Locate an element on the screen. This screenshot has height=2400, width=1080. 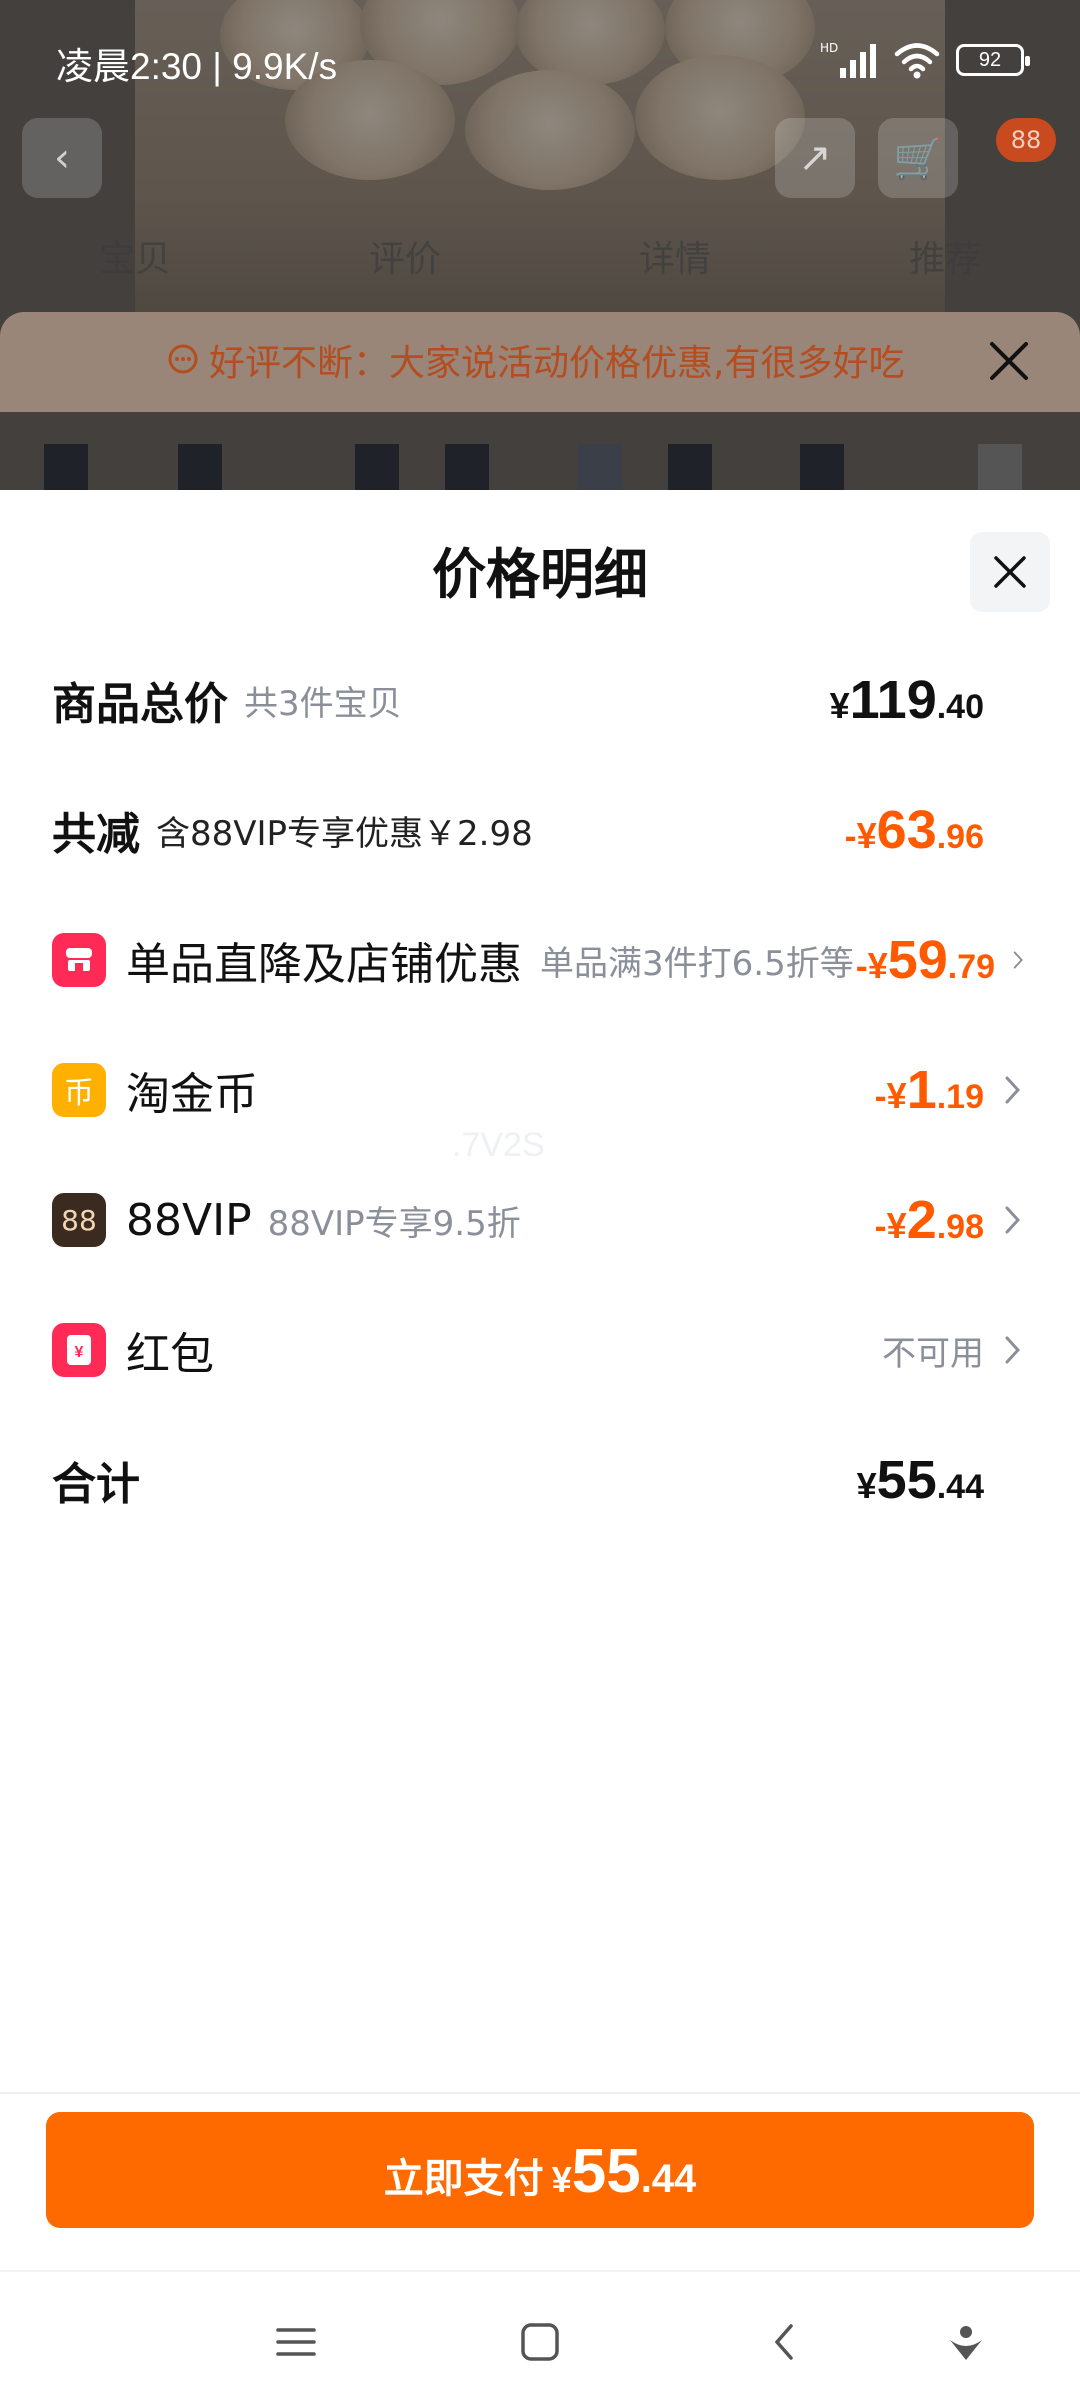
tab-recommend: 推荐 is located at coordinates (945, 260).